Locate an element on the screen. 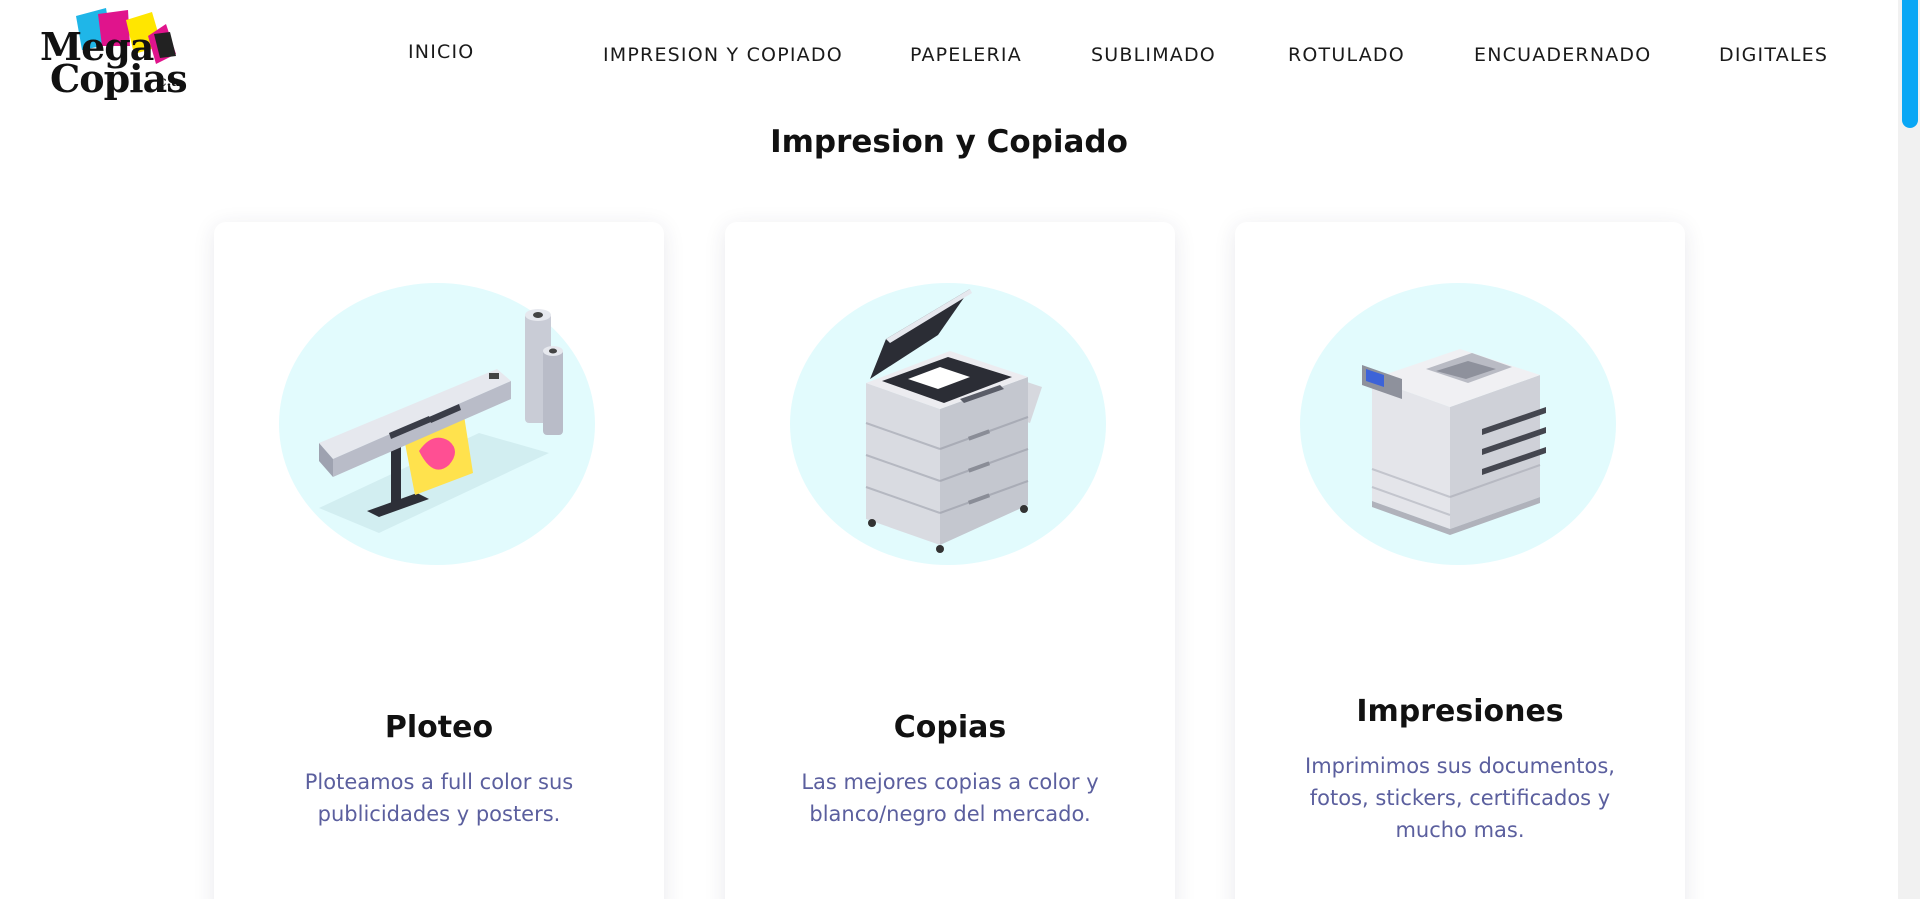 The height and width of the screenshot is (899, 1920). section-title: Impresion y Copiado is located at coordinates (949, 142).